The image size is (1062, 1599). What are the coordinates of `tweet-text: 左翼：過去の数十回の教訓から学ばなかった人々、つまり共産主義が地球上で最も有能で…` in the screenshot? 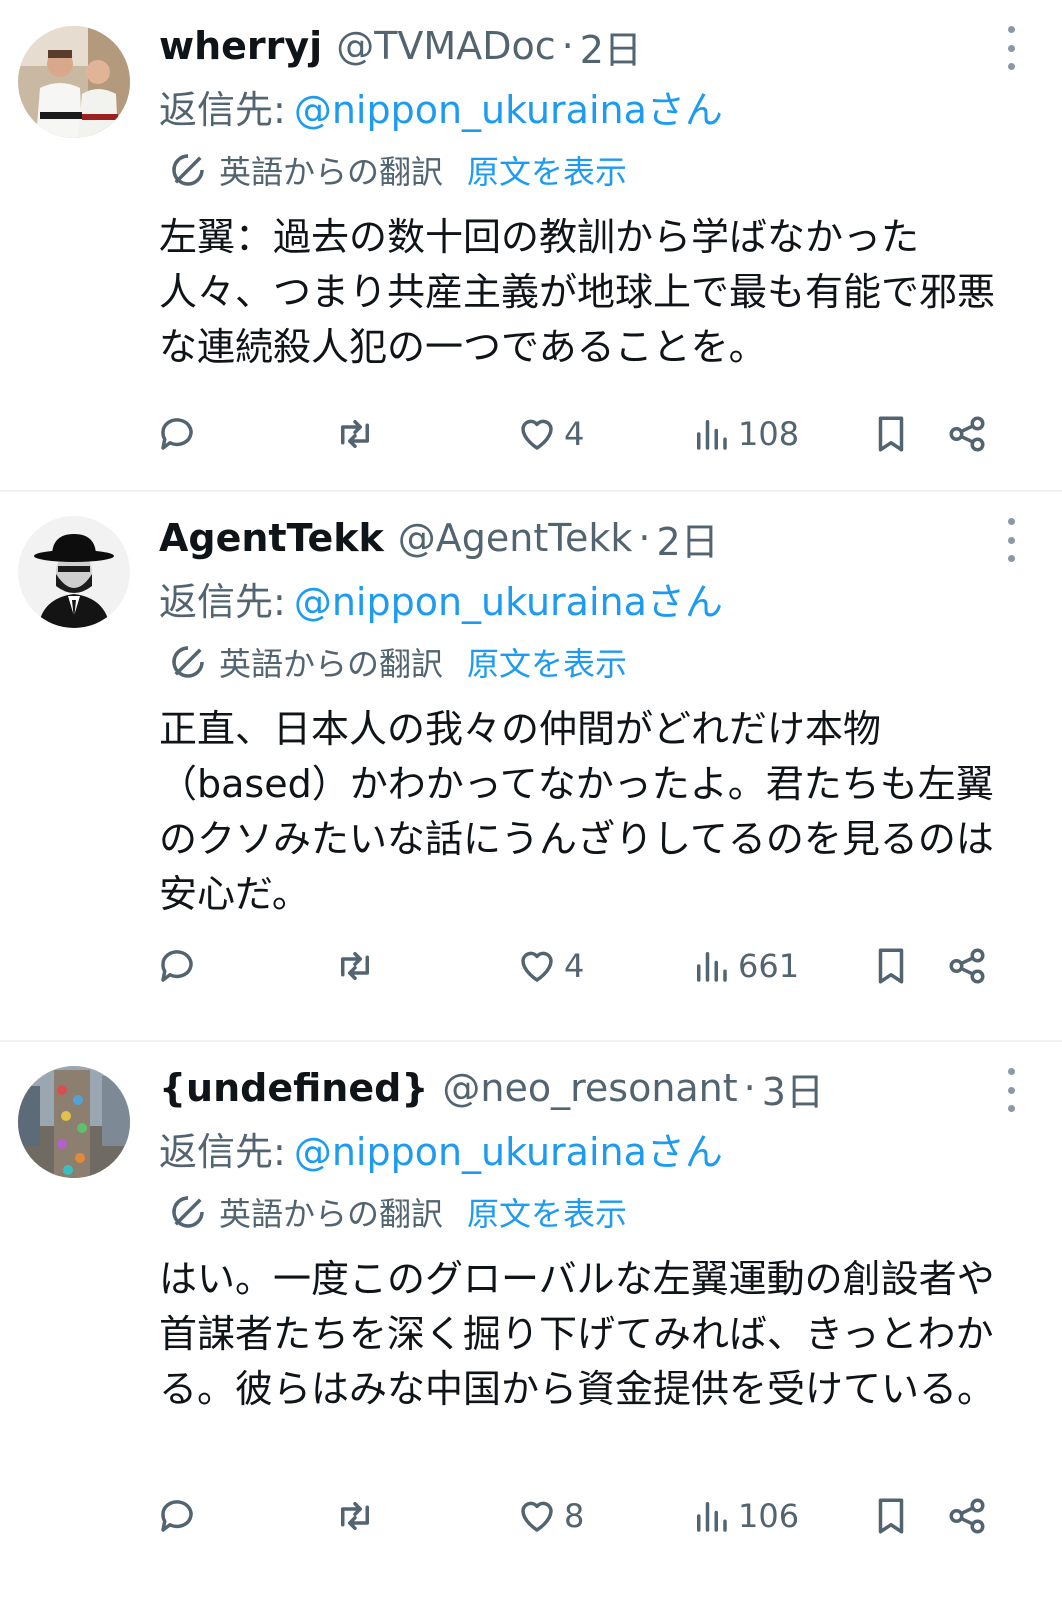 It's located at (577, 292).